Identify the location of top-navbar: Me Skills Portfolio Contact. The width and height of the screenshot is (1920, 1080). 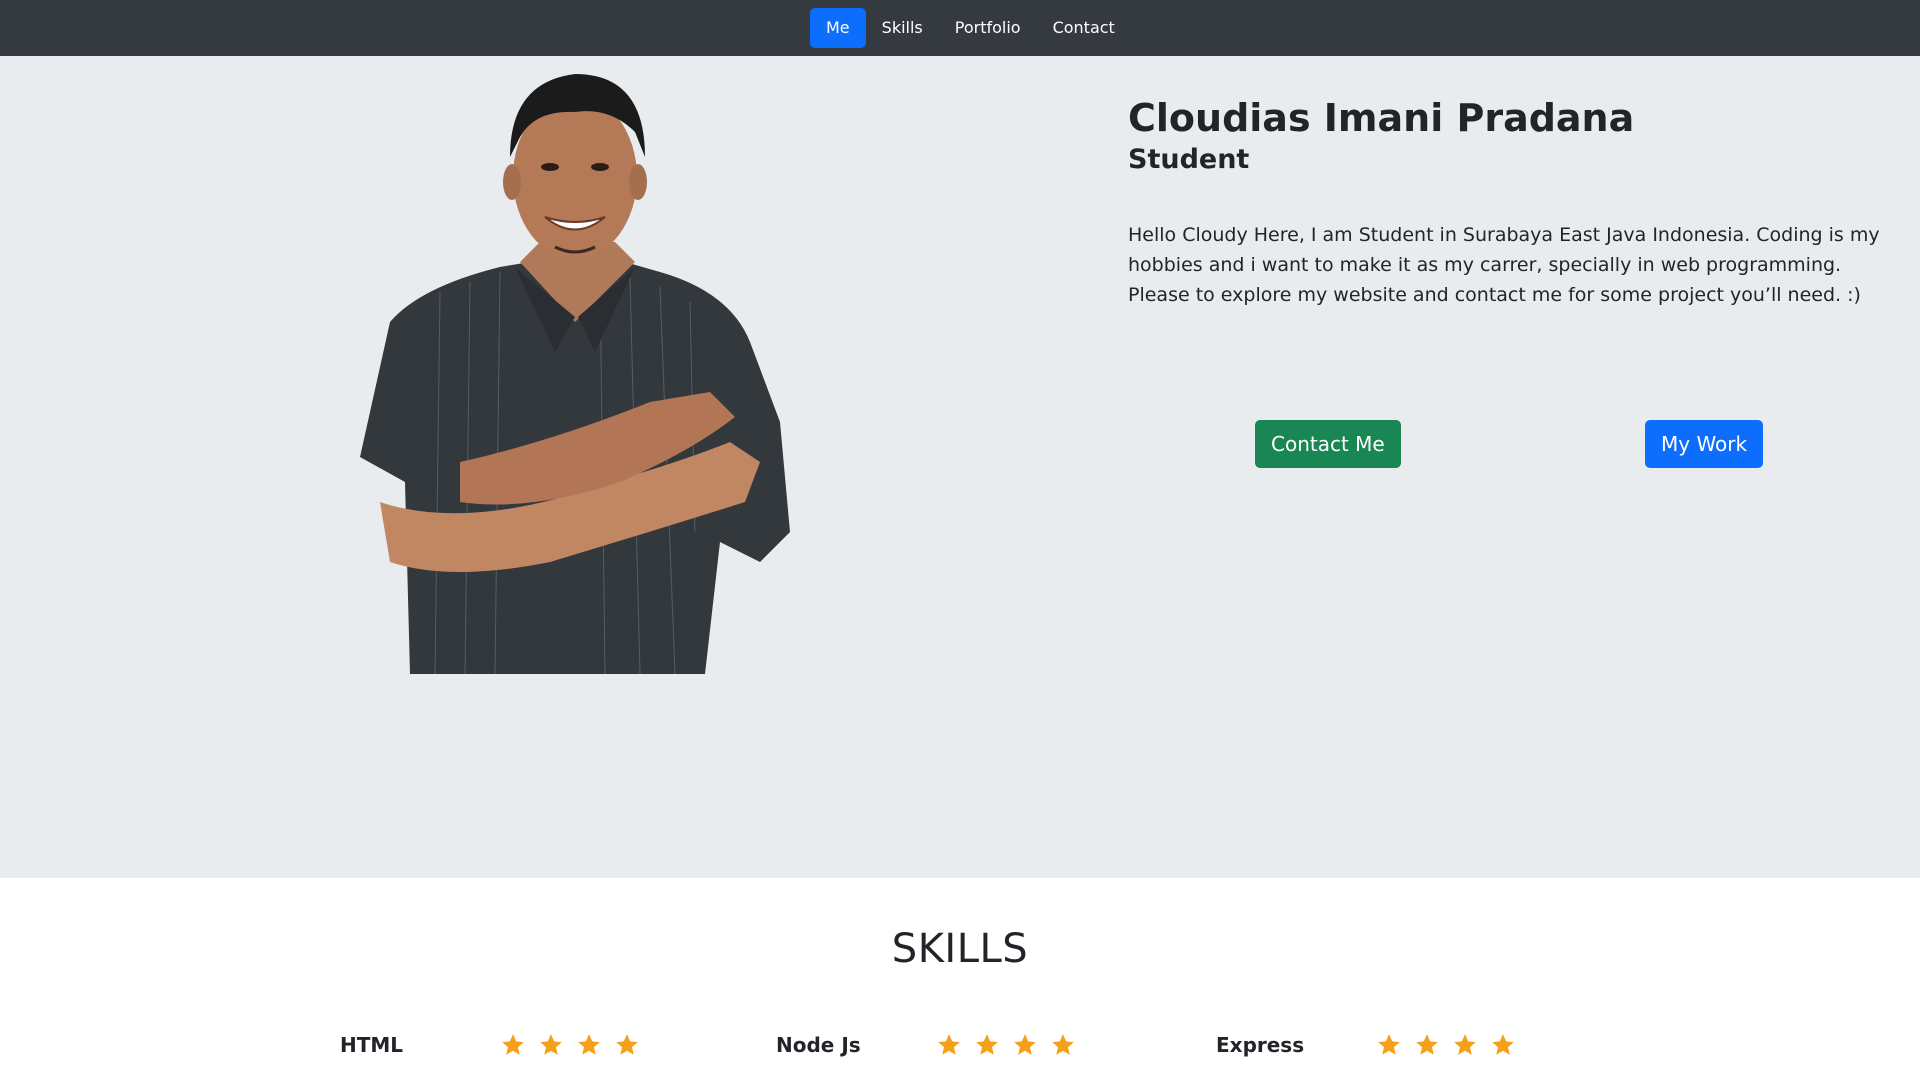
(960, 28).